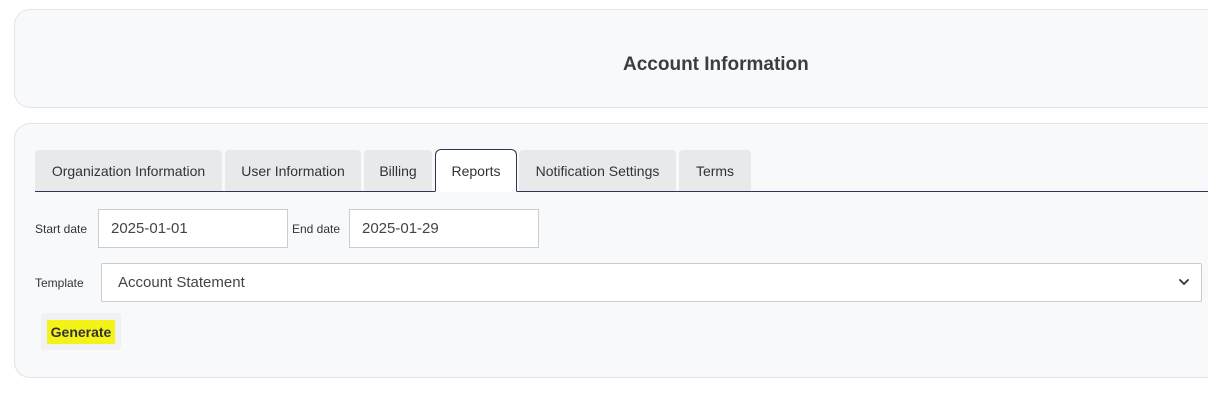  Describe the element at coordinates (181, 282) in the screenshot. I see `template-select-value: Account Statement` at that location.